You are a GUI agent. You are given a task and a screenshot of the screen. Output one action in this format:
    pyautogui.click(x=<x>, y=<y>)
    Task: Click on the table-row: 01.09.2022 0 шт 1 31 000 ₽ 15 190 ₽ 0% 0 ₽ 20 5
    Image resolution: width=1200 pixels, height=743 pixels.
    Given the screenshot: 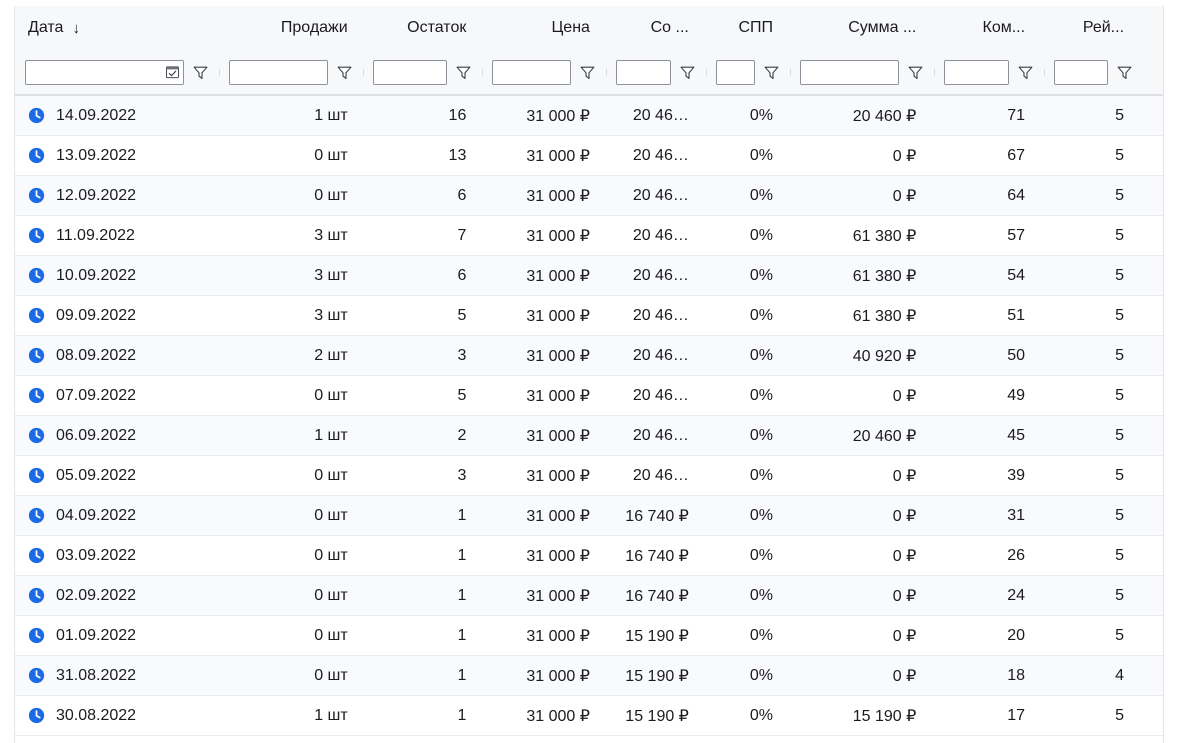 What is the action you would take?
    pyautogui.click(x=589, y=636)
    